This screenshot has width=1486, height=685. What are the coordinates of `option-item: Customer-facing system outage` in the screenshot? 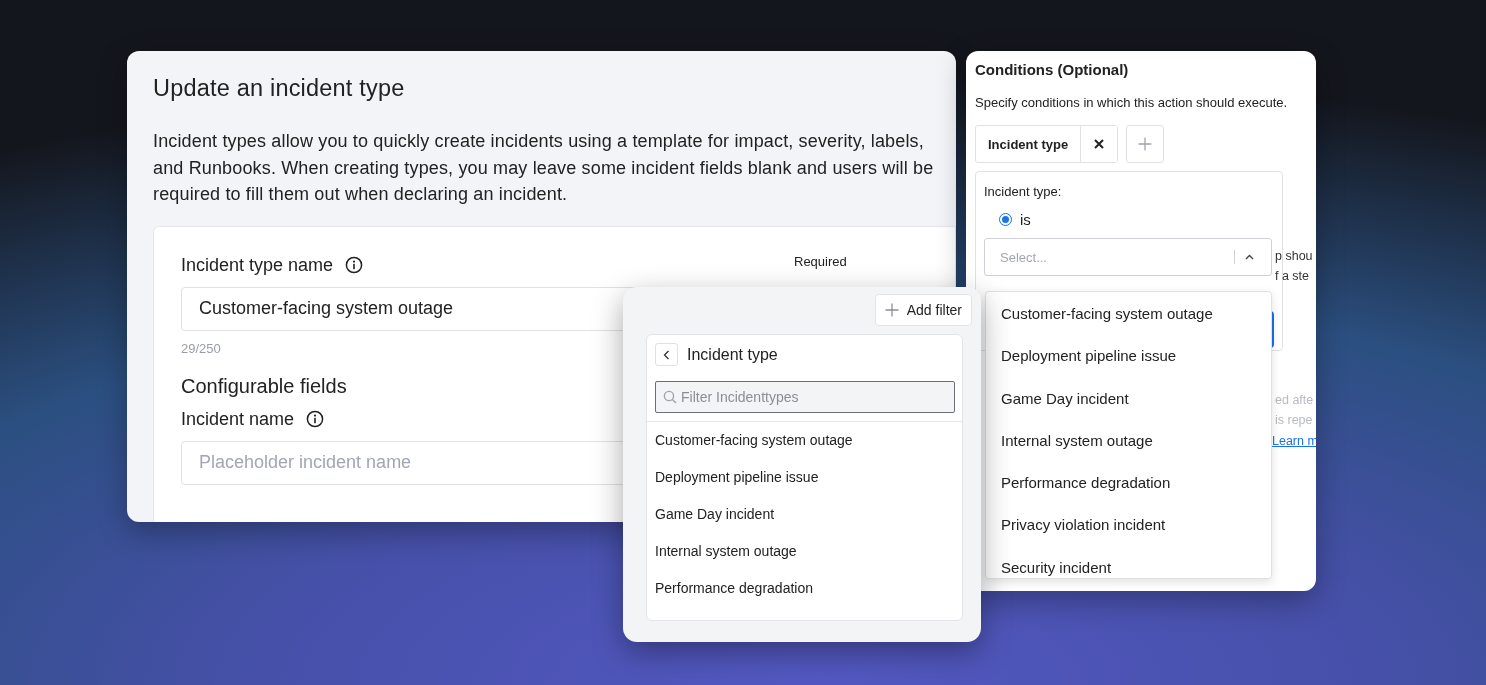 It's located at (1128, 325).